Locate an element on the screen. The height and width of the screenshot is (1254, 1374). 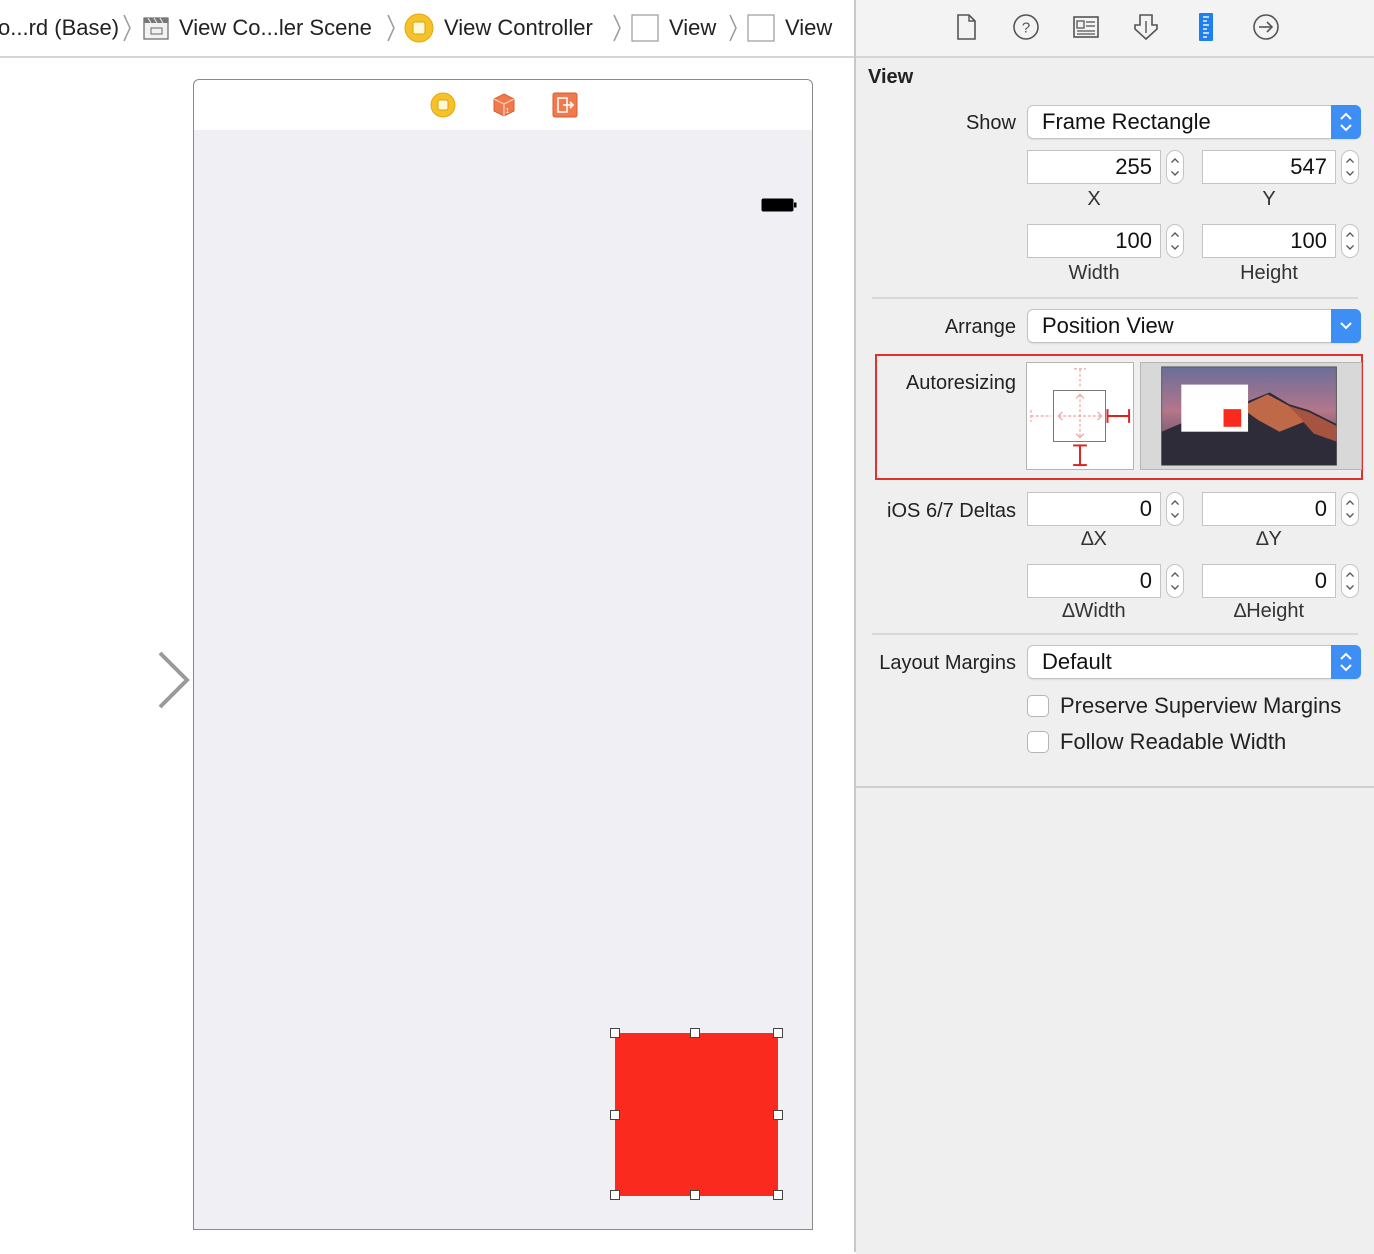
show-popup-value: Frame Rectangle is located at coordinates (1126, 121).